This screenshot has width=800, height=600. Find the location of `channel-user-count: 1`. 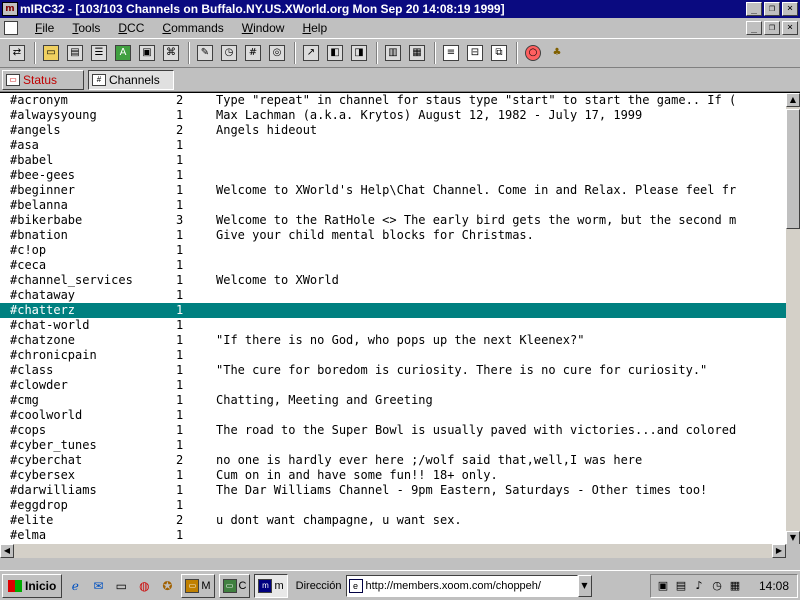

channel-user-count: 1 is located at coordinates (180, 235).